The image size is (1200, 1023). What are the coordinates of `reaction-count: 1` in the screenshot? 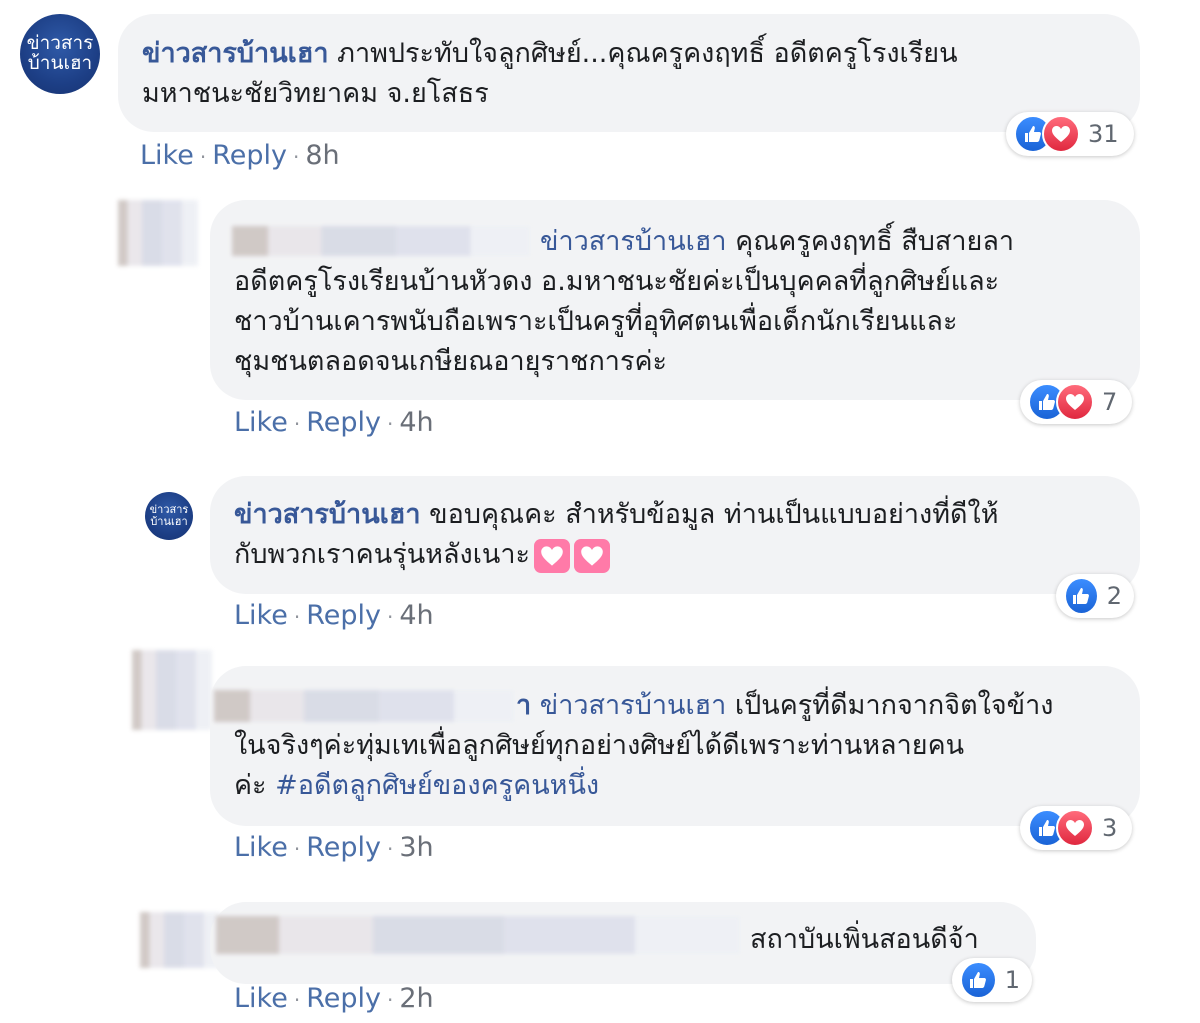 It's located at (1012, 980).